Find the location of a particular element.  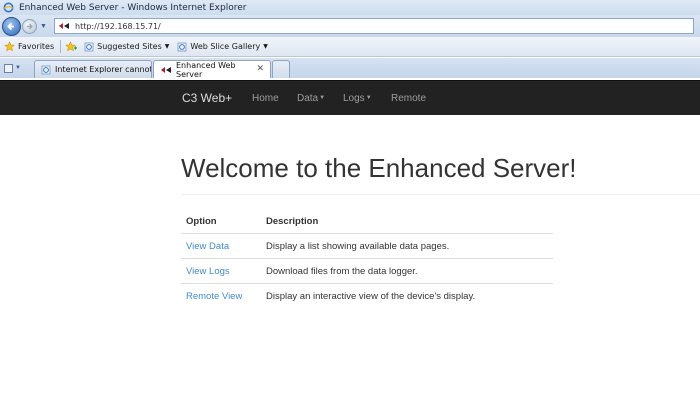

back-button is located at coordinates (11, 26).